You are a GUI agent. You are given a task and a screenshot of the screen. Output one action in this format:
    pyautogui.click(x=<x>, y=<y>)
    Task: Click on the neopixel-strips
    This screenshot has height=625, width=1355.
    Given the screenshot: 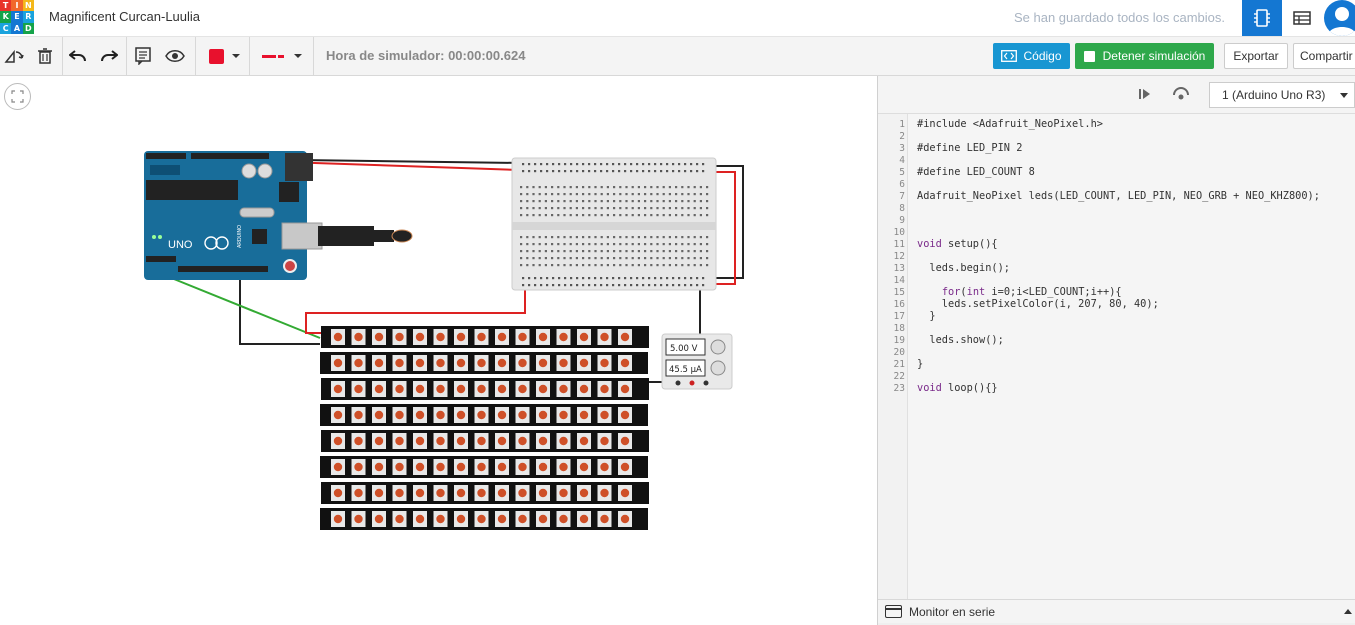 What is the action you would take?
    pyautogui.click(x=484, y=428)
    